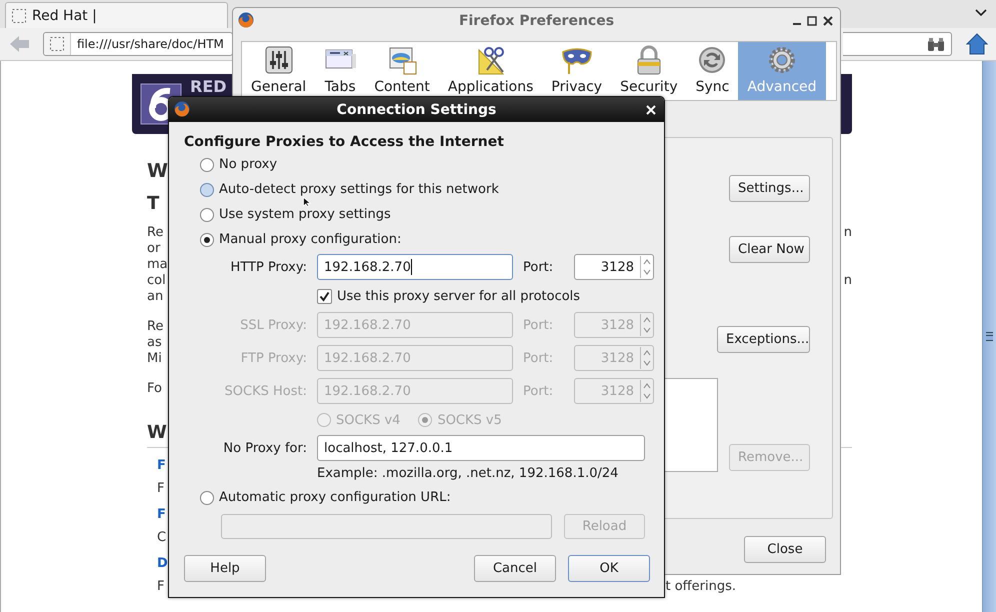 This screenshot has width=996, height=612. Describe the element at coordinates (154, 389) in the screenshot. I see `paragraph-text: Fo` at that location.